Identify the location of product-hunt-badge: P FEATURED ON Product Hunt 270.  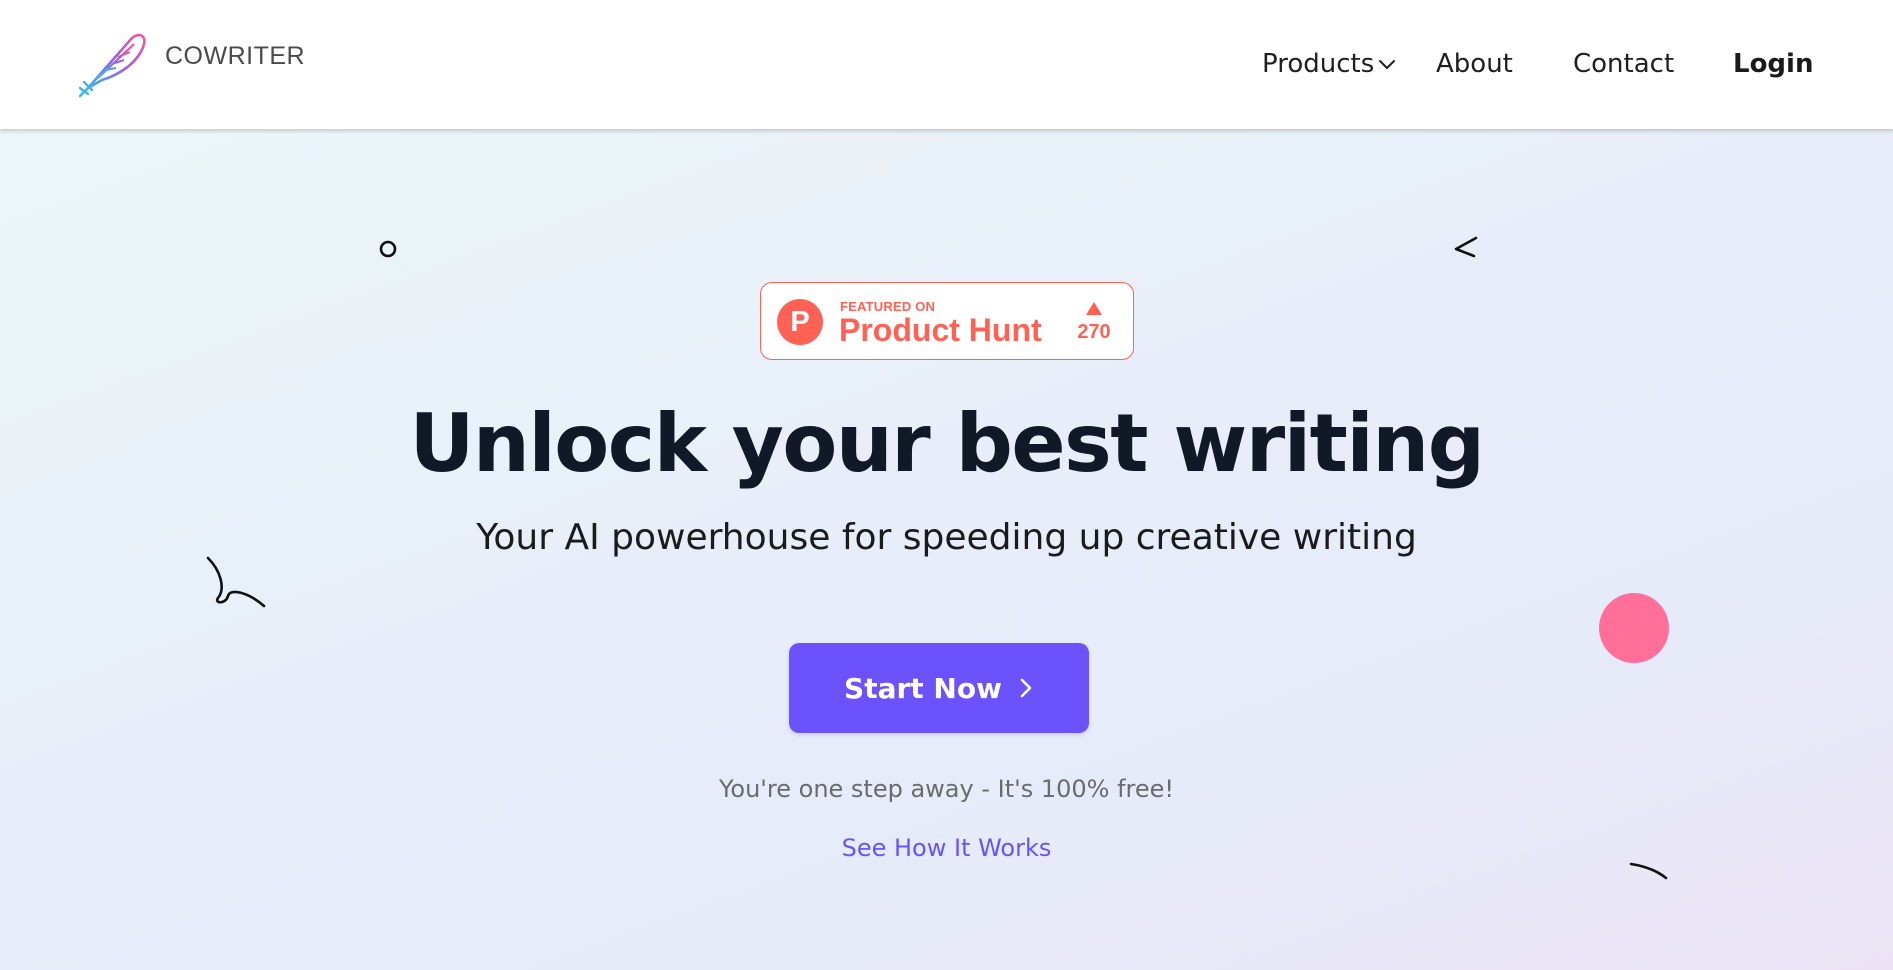
(947, 321).